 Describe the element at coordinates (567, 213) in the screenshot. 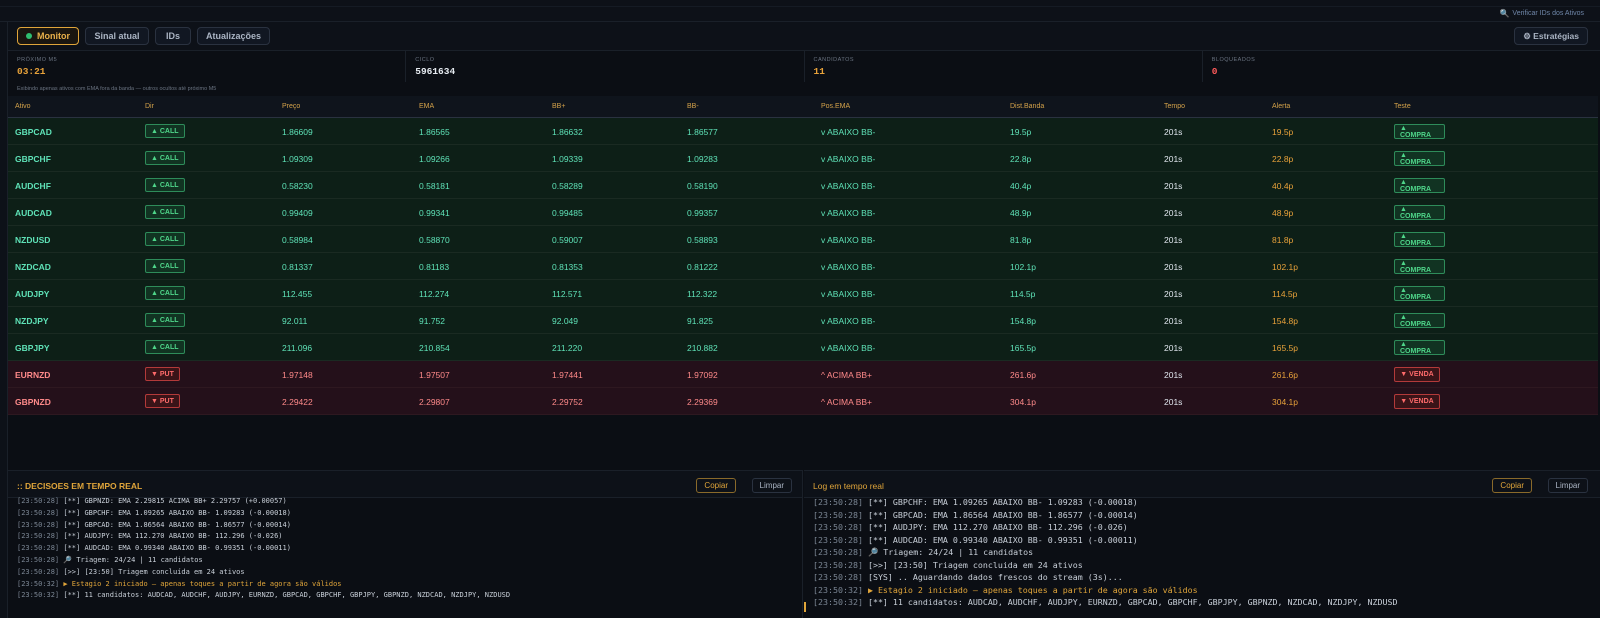

I see `cell-bbp: 0.99485` at that location.